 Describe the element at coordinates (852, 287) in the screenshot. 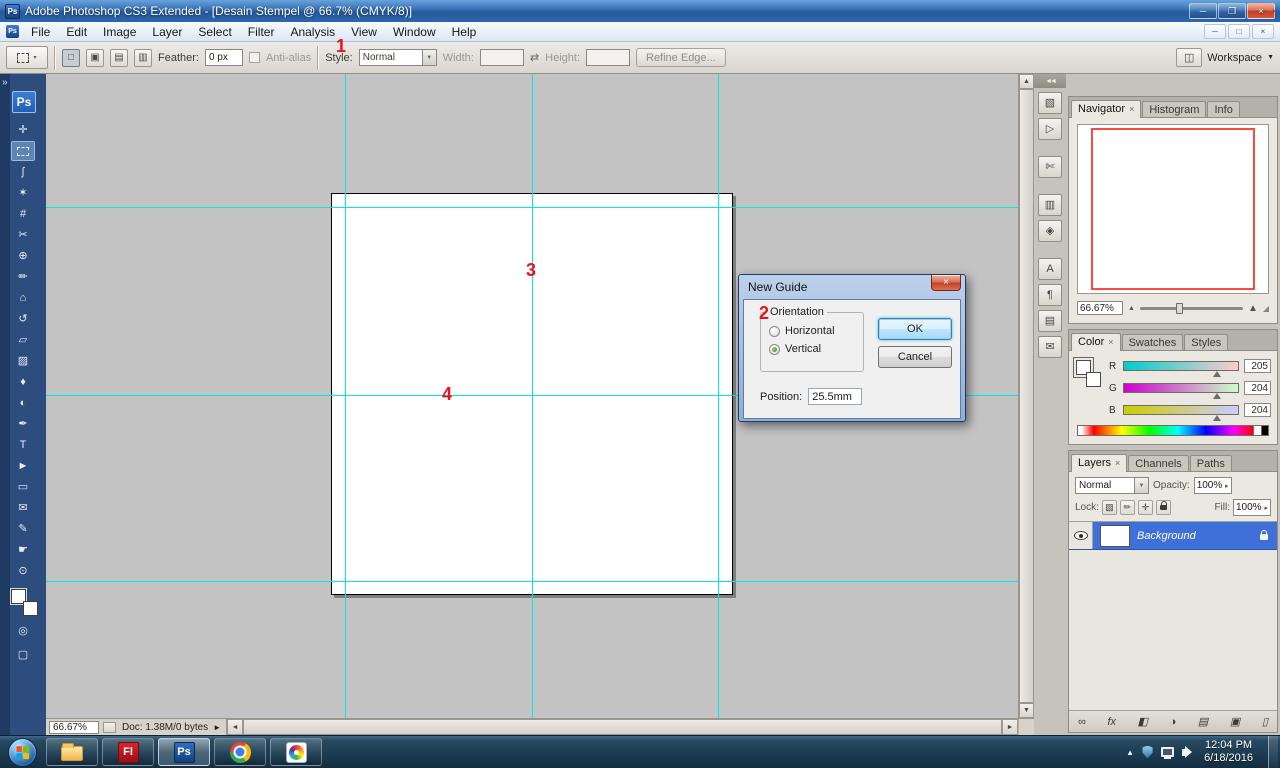

I see `dialog-titlebar: New Guide ×` at that location.